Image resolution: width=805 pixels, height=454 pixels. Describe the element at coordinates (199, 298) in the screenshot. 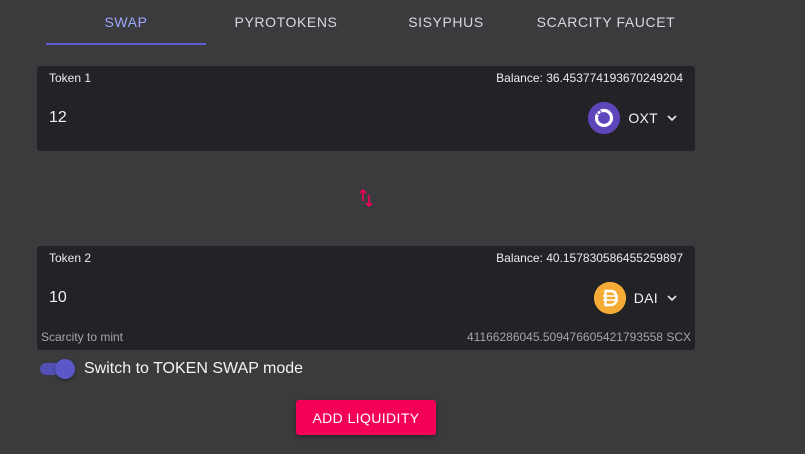

I see `token2-amount-input` at that location.